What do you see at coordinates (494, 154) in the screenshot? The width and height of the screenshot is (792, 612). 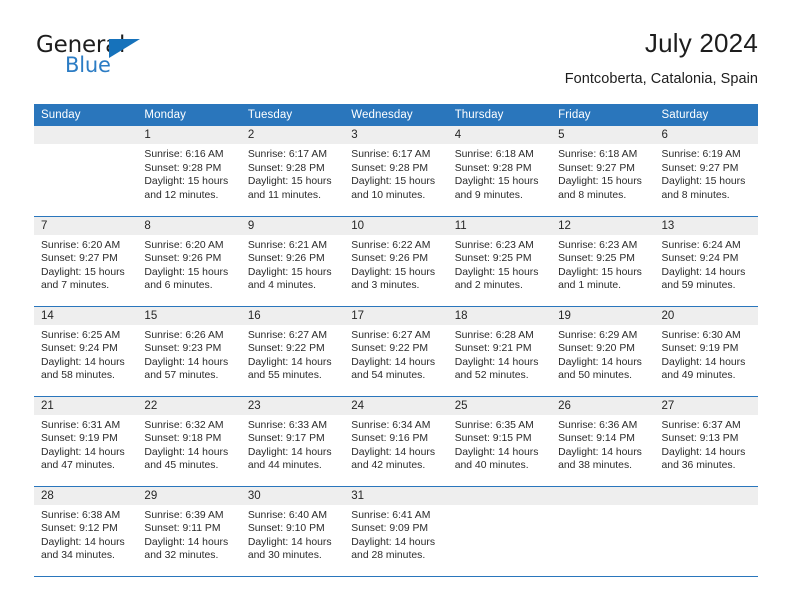 I see `sunrise-text: Sunrise: 6:18 AM` at bounding box center [494, 154].